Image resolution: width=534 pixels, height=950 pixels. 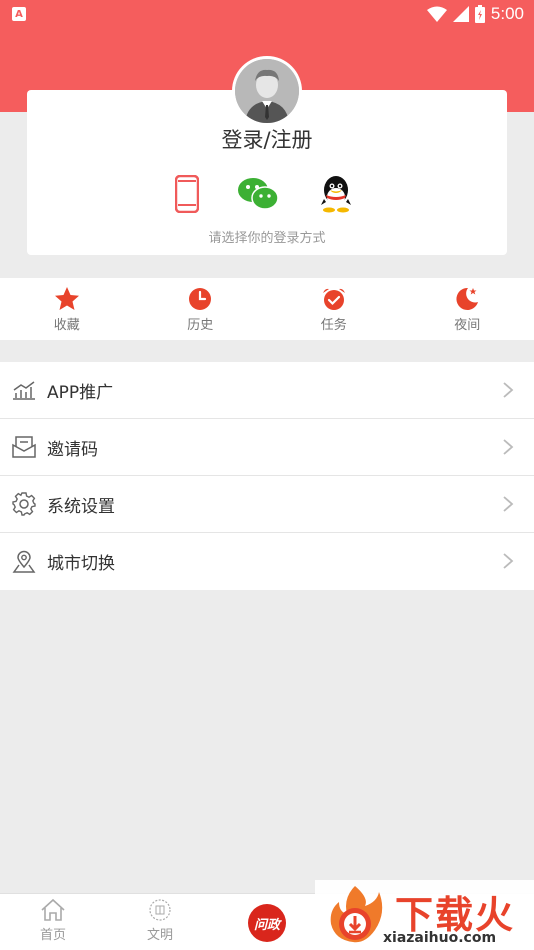 I want to click on qq-icon, so click(x=336, y=194).